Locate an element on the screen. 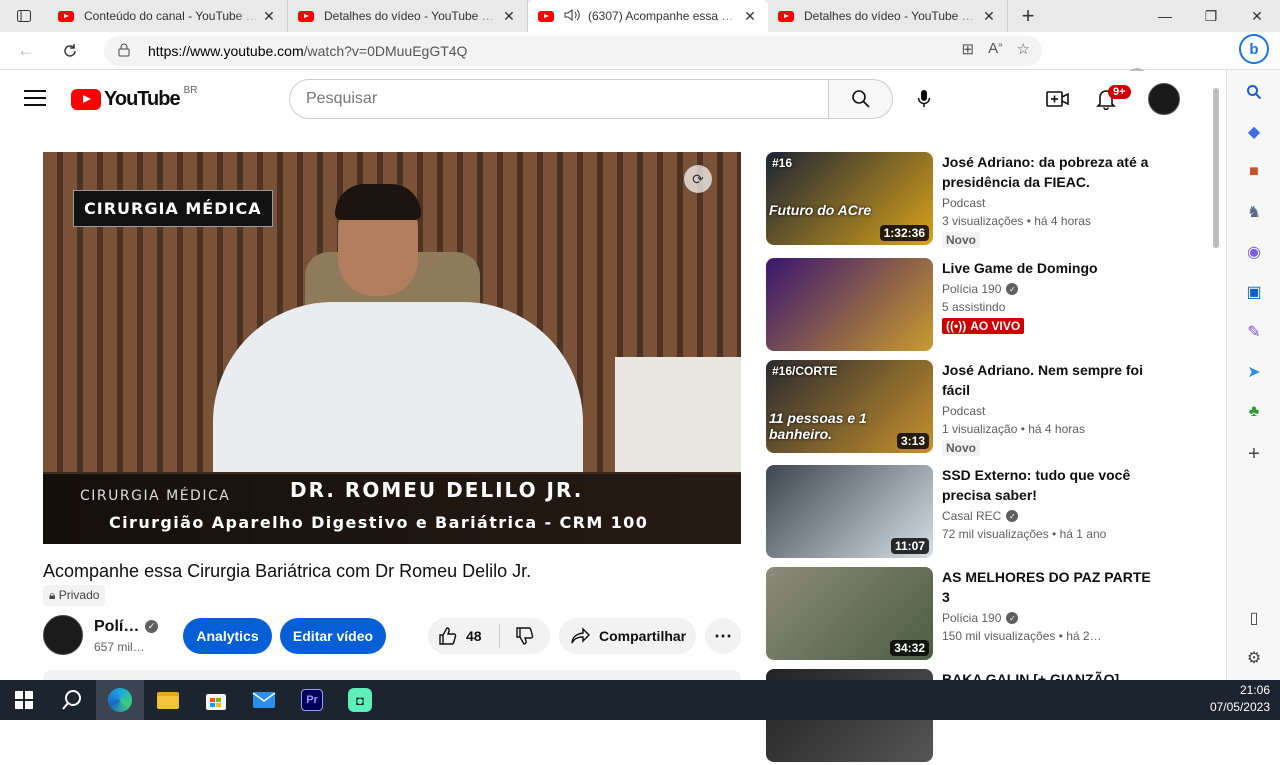  search-input: Pesquisar is located at coordinates (559, 99).